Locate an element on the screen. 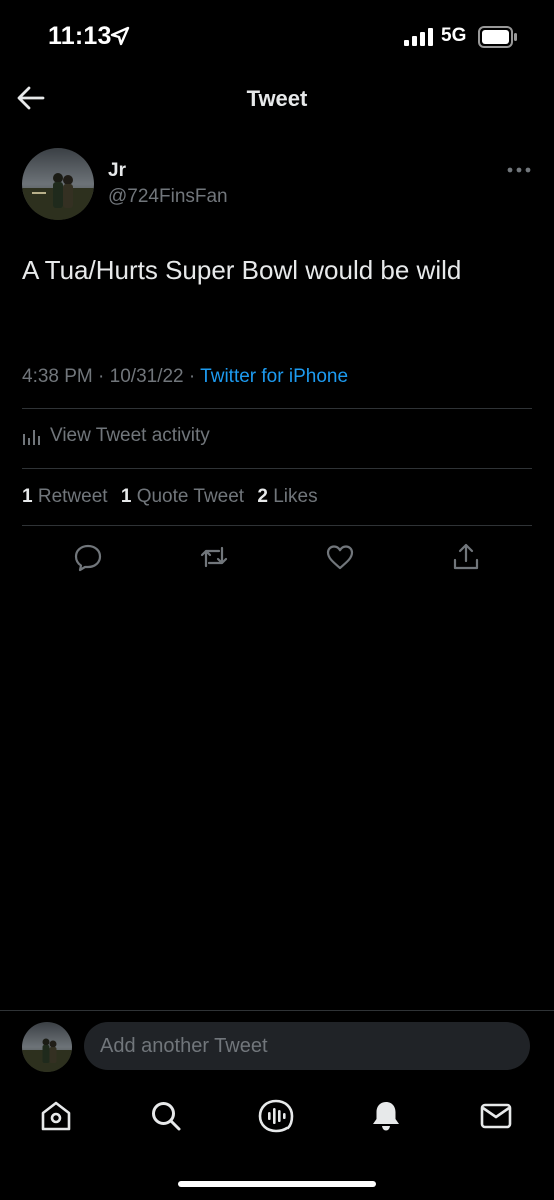  tweet-date: 10/31/22 is located at coordinates (146, 376).